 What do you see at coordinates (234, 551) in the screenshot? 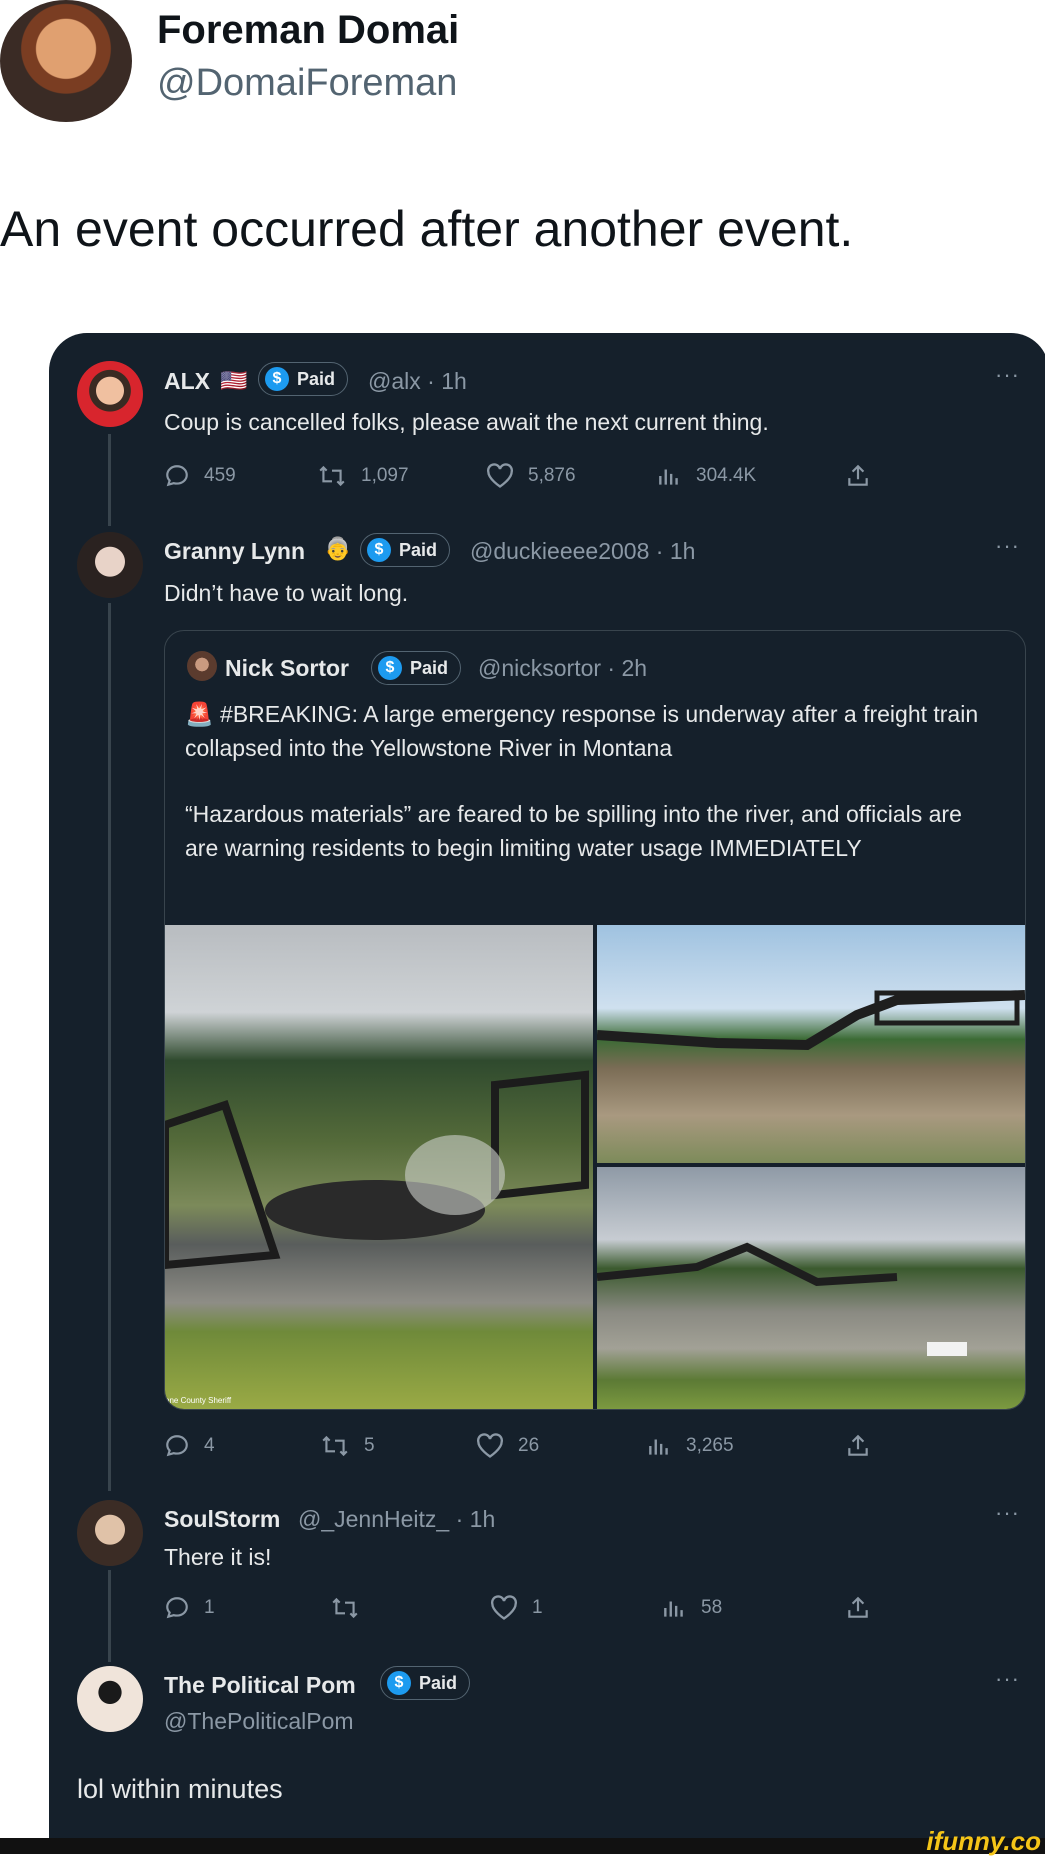
I see `tweet-author-name: Granny Lynn` at bounding box center [234, 551].